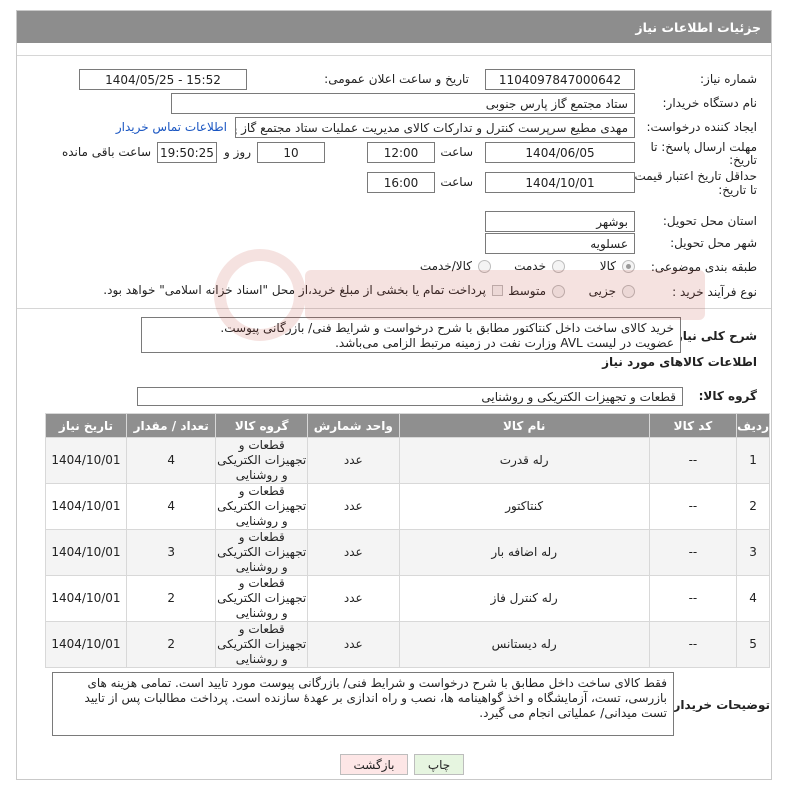 This screenshot has width=788, height=791. Describe the element at coordinates (743, 160) in the screenshot. I see `reply-deadline-label-2: تاریخ:` at that location.